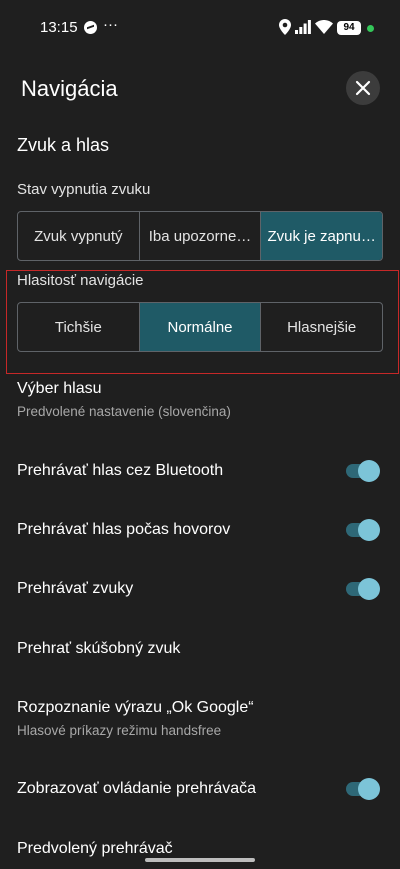 This screenshot has height=869, width=400. I want to click on wifi-icon, so click(324, 27).